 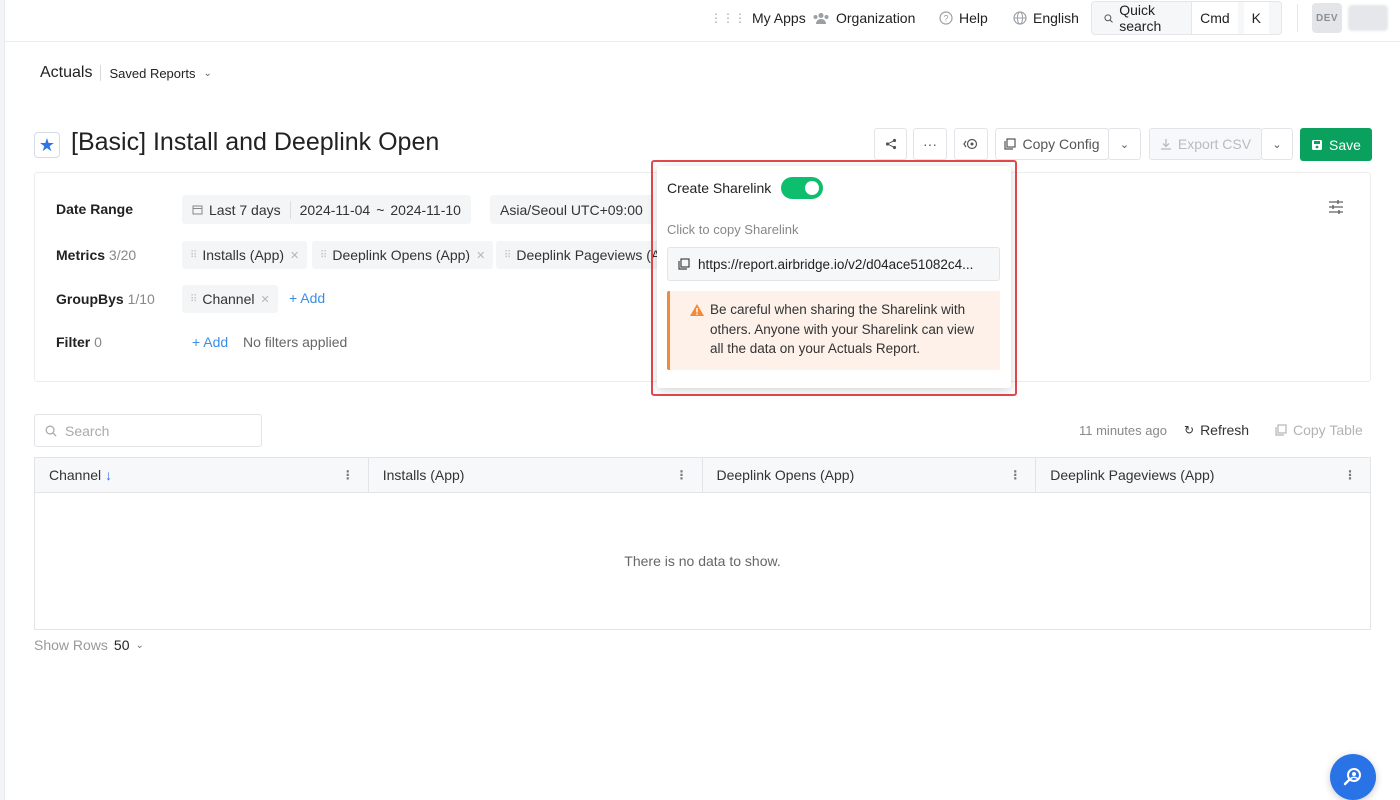 What do you see at coordinates (1256, 18) in the screenshot?
I see `shortcut-k: K` at bounding box center [1256, 18].